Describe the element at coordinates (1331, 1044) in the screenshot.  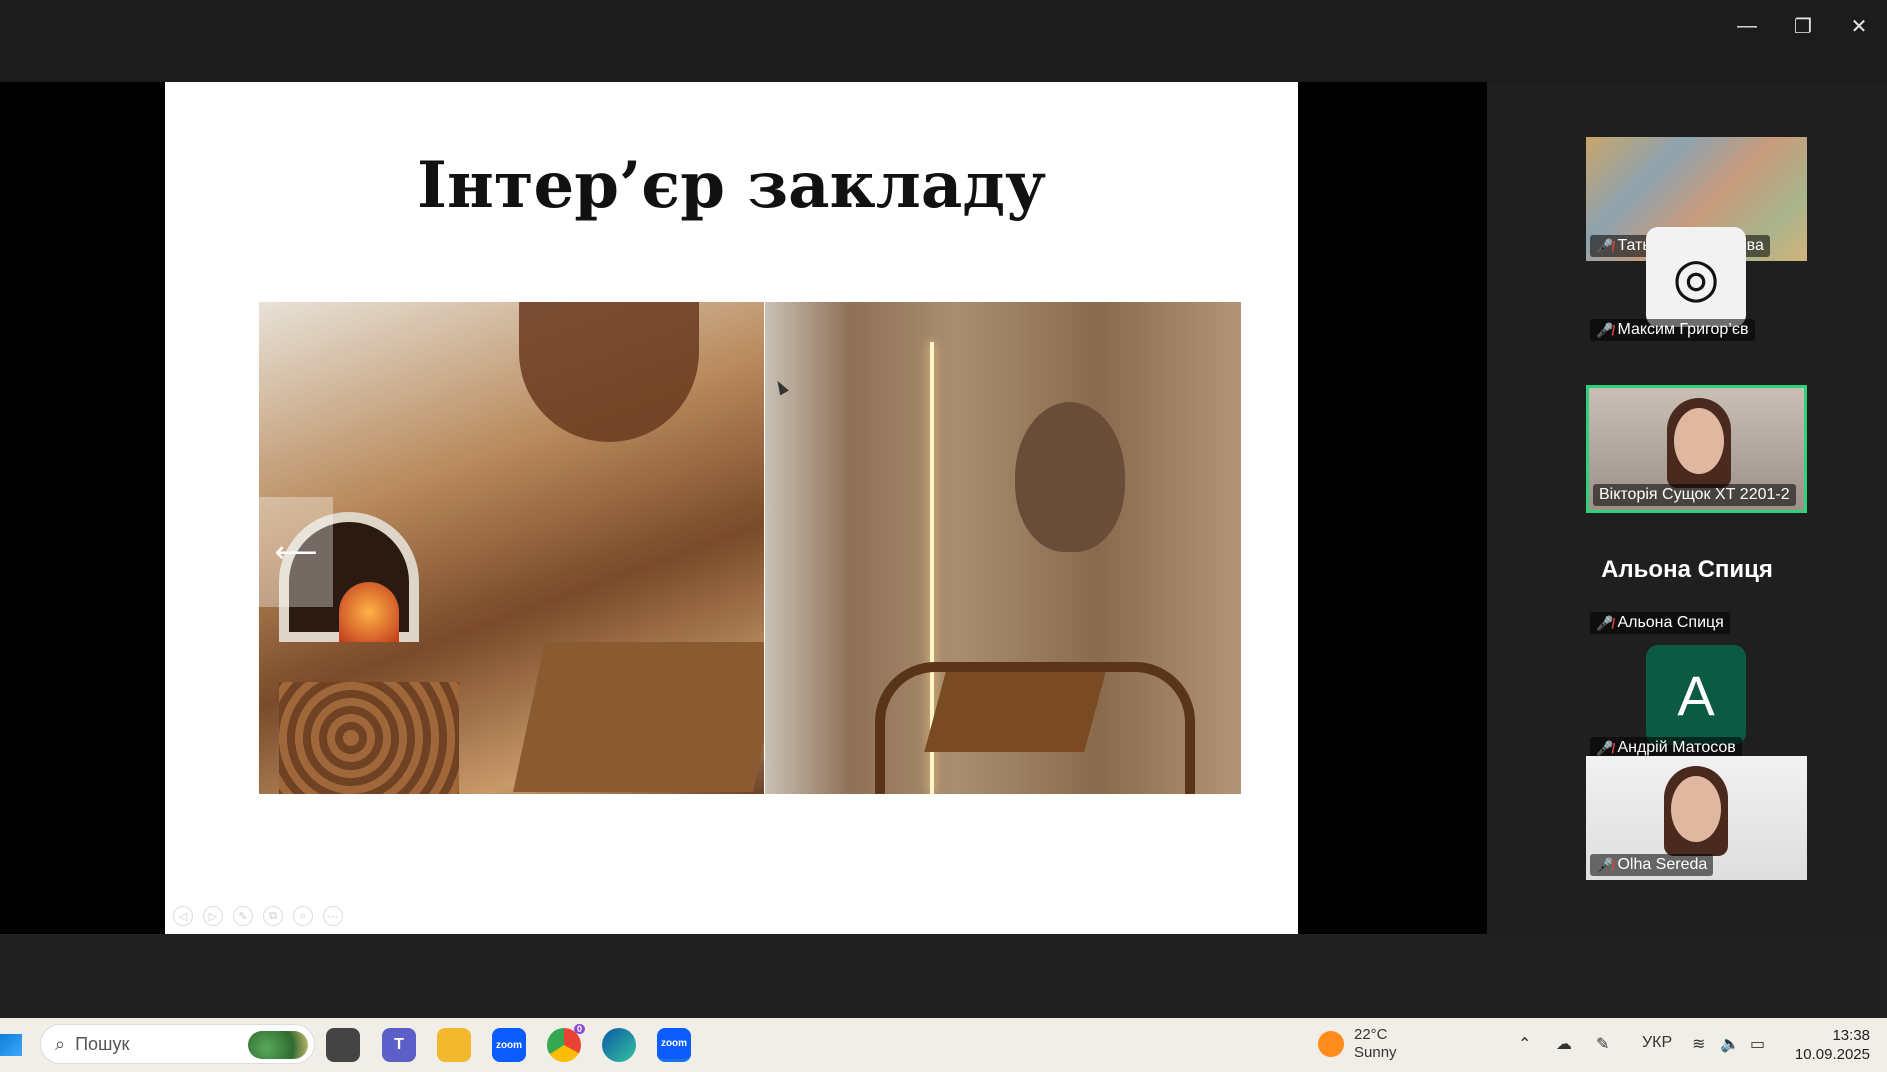
I see `sun-icon` at that location.